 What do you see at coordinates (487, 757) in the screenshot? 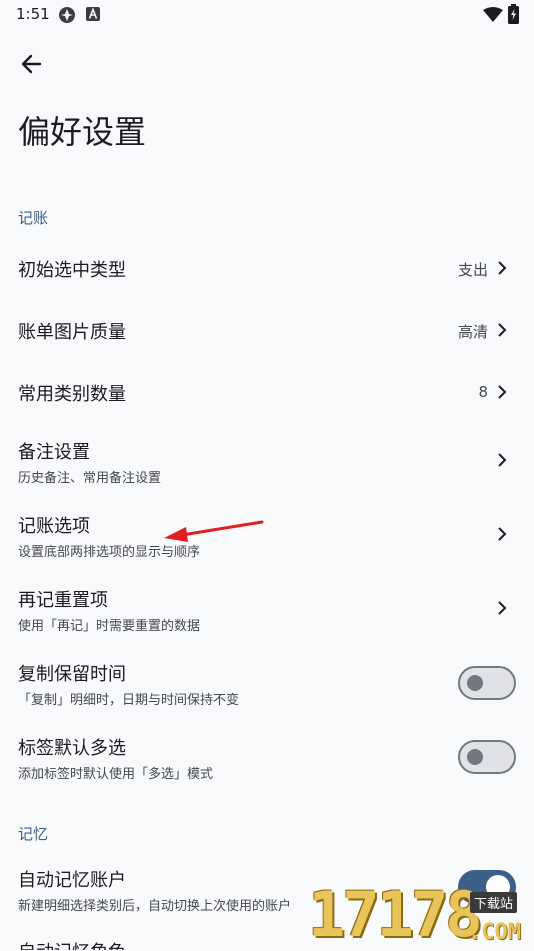
I see `tag-multi-select-toggle` at bounding box center [487, 757].